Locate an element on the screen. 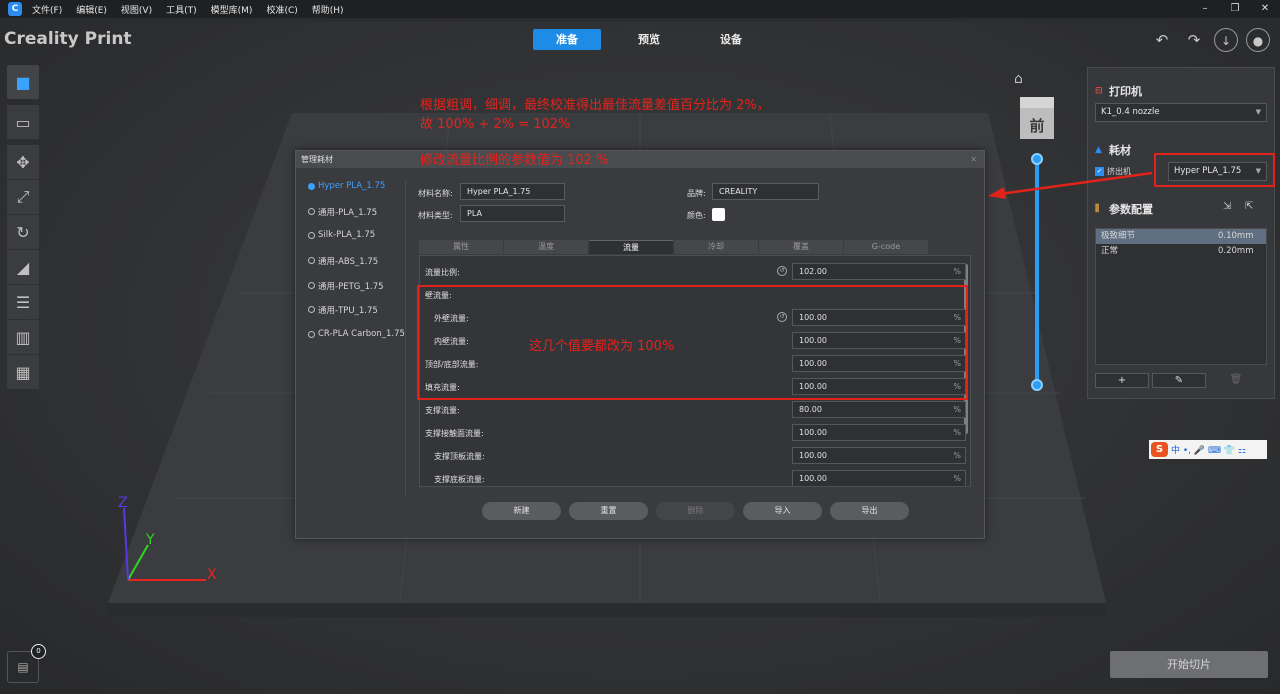  dialog-actions: 新建 重置 删除 导入 导出 is located at coordinates (695, 511).